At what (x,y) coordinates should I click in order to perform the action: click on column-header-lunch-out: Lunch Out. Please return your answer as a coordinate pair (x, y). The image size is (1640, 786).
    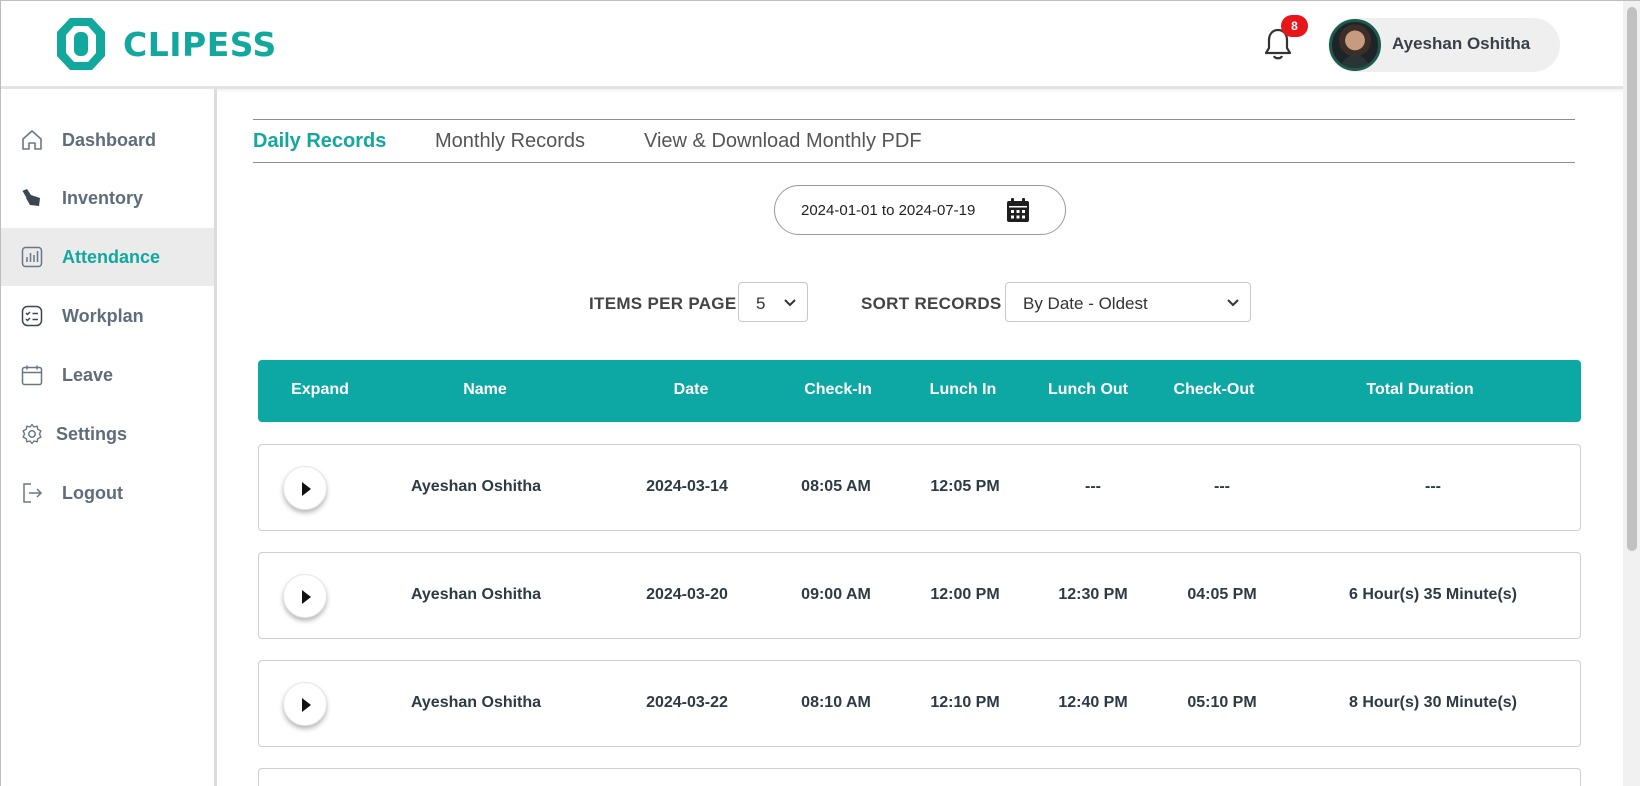
    Looking at the image, I should click on (1088, 389).